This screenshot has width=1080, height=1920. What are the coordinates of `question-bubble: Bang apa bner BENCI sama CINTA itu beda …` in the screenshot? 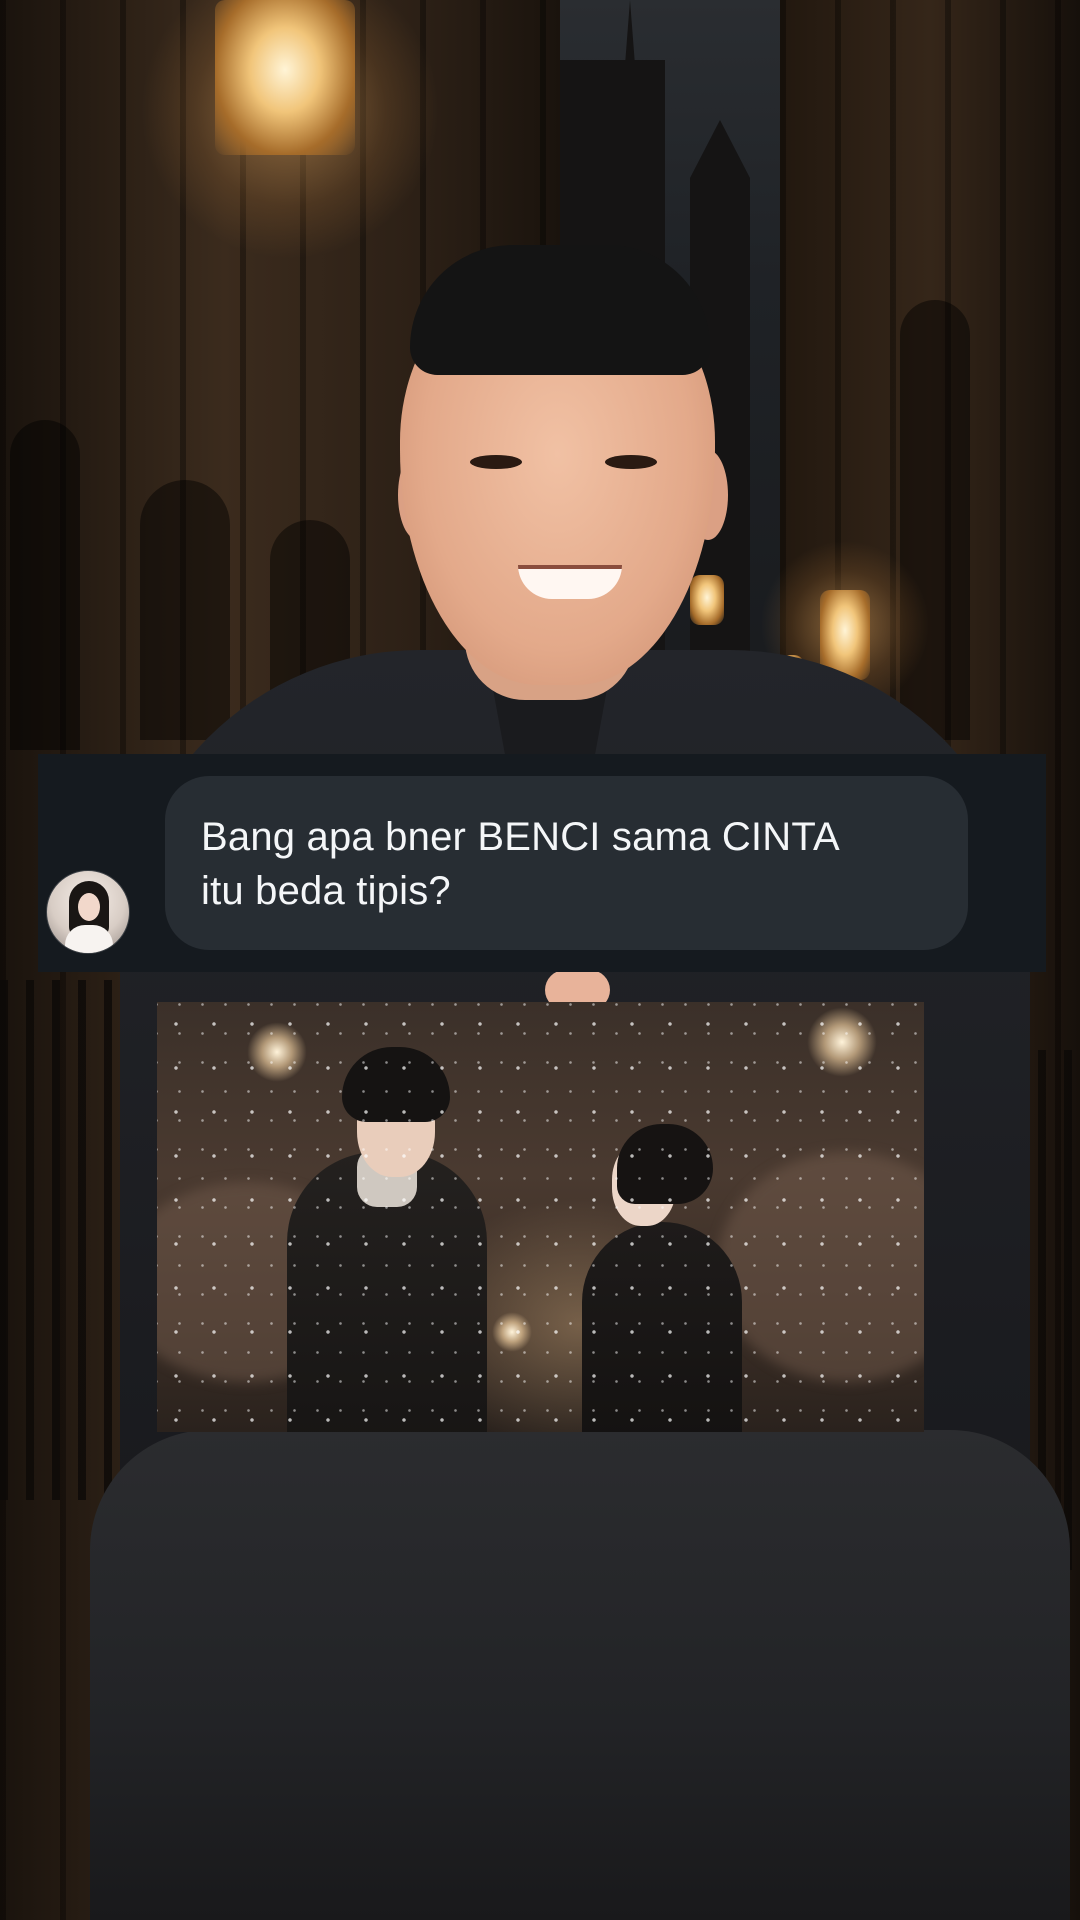 It's located at (566, 863).